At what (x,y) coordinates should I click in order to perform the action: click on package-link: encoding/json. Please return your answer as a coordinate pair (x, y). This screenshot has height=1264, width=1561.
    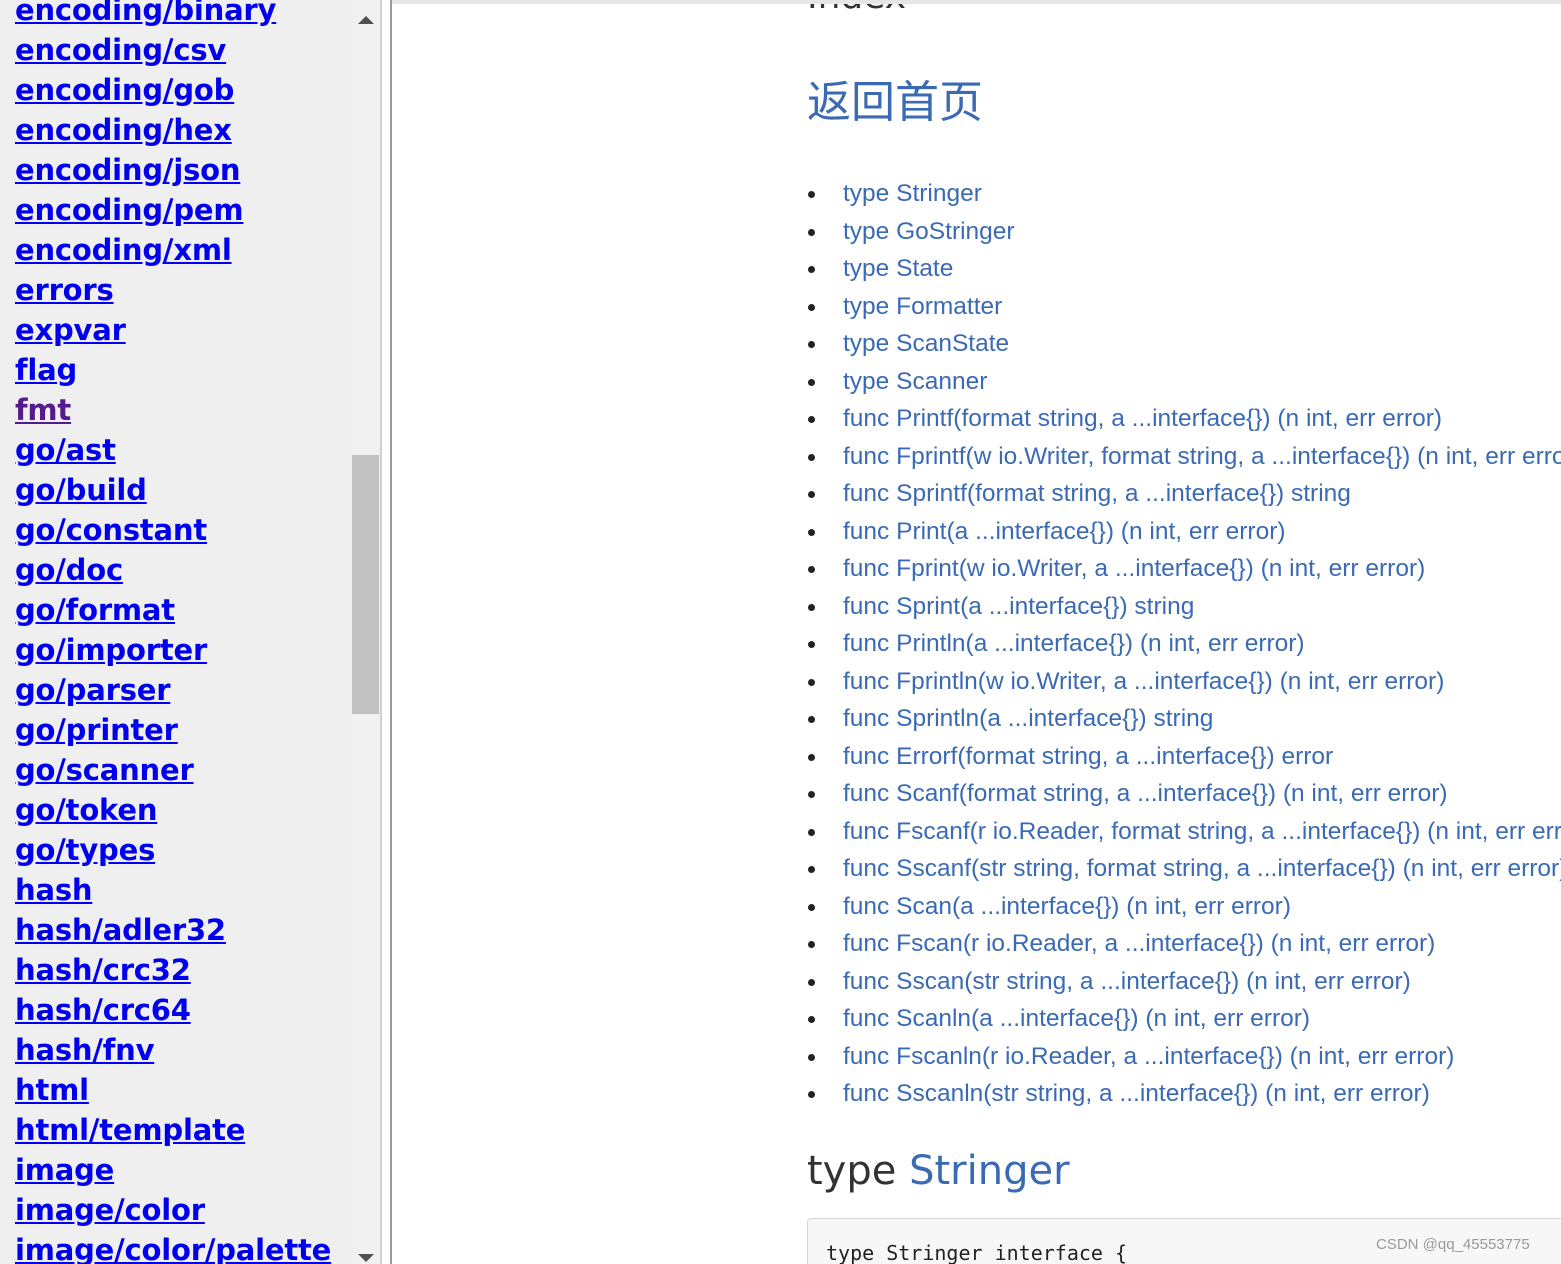
    Looking at the image, I should click on (127, 170).